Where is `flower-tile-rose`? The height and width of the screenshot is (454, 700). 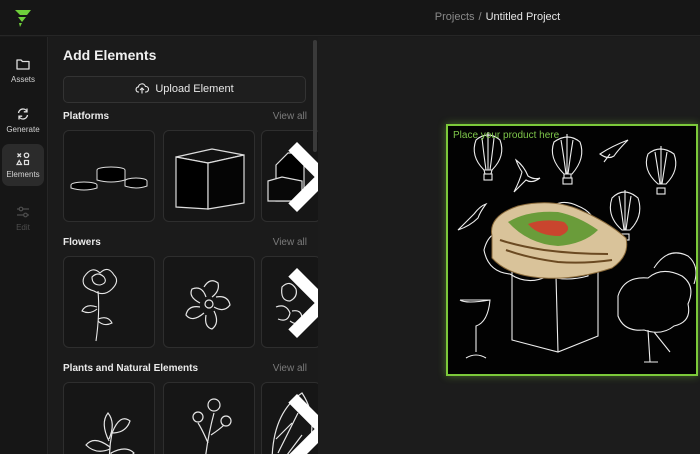 flower-tile-rose is located at coordinates (109, 302).